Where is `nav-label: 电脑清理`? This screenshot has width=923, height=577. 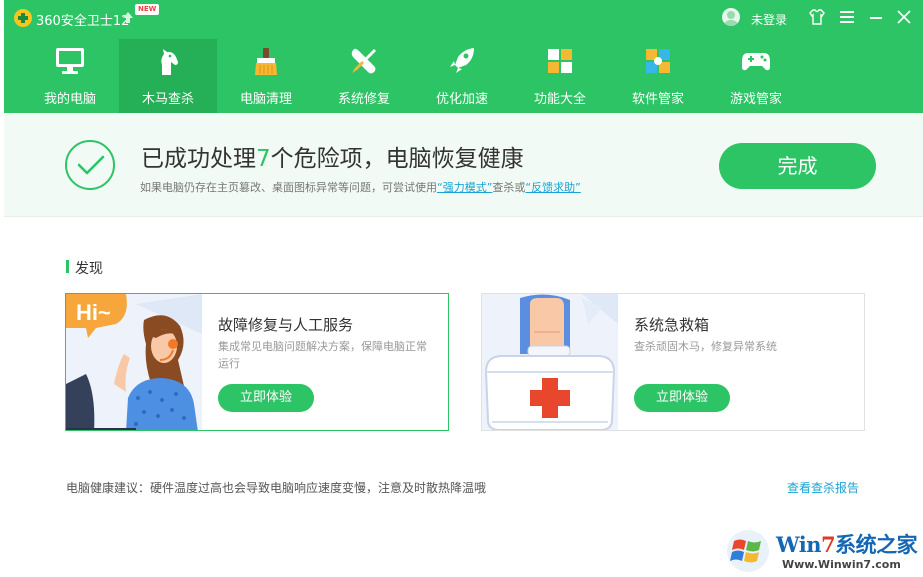 nav-label: 电脑清理 is located at coordinates (265, 99).